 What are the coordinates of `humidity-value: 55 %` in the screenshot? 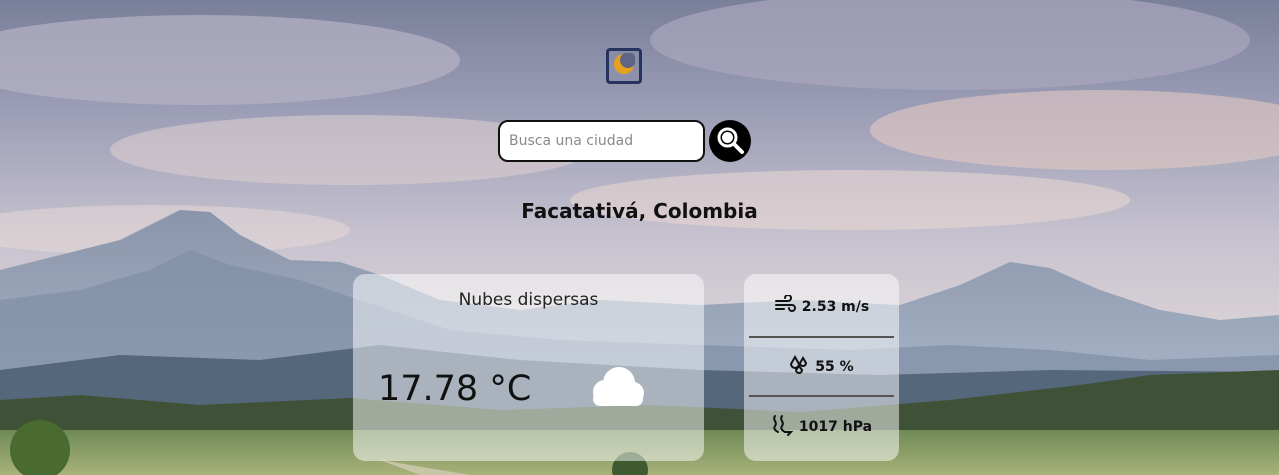 It's located at (834, 367).